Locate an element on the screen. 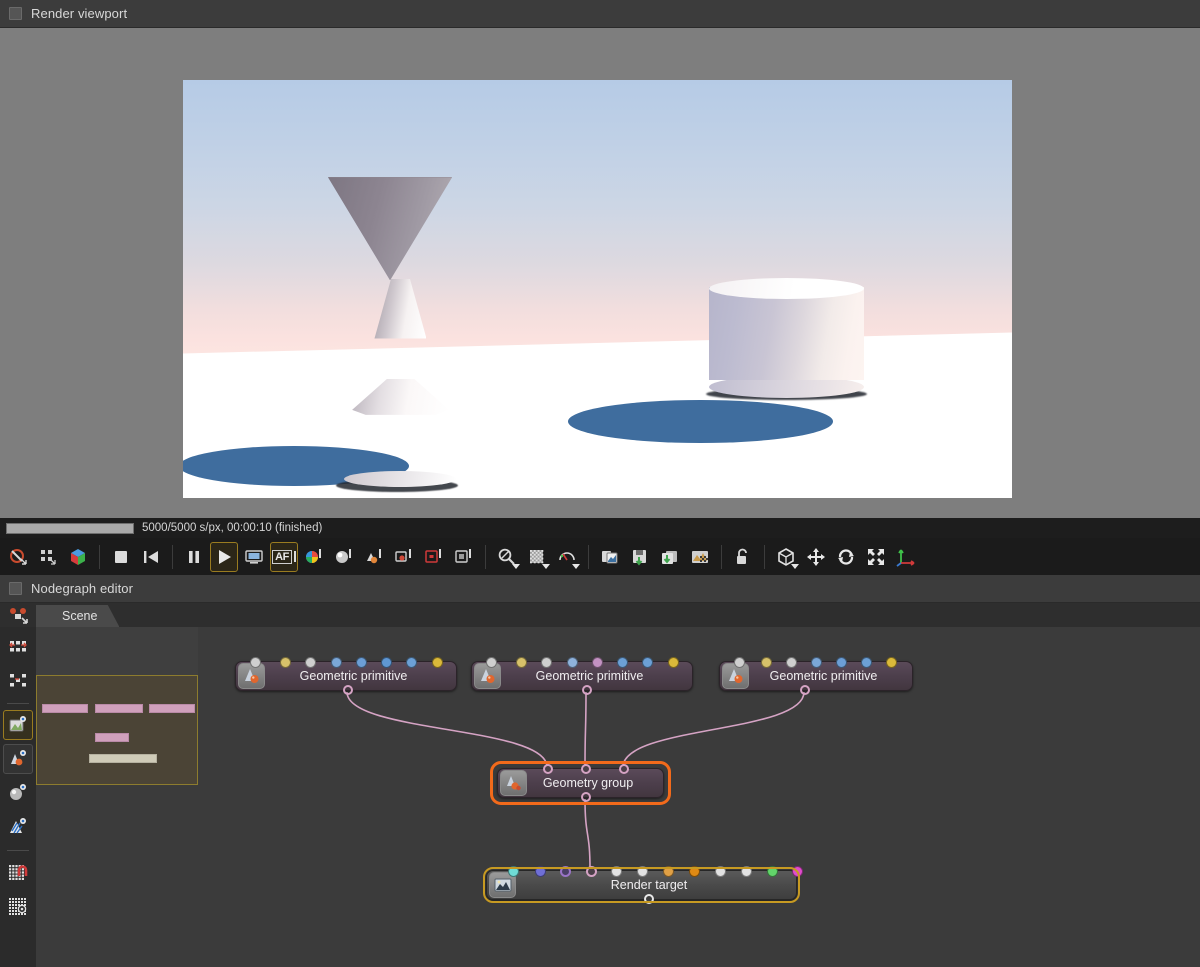 The height and width of the screenshot is (967, 1200). geometry-group-icon is located at coordinates (513, 783).